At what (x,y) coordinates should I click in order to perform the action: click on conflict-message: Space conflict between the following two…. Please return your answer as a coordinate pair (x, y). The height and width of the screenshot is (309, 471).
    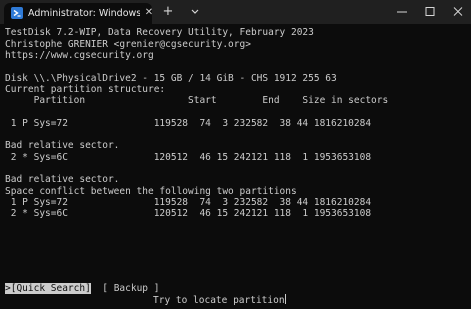
    Looking at the image, I should click on (151, 191).